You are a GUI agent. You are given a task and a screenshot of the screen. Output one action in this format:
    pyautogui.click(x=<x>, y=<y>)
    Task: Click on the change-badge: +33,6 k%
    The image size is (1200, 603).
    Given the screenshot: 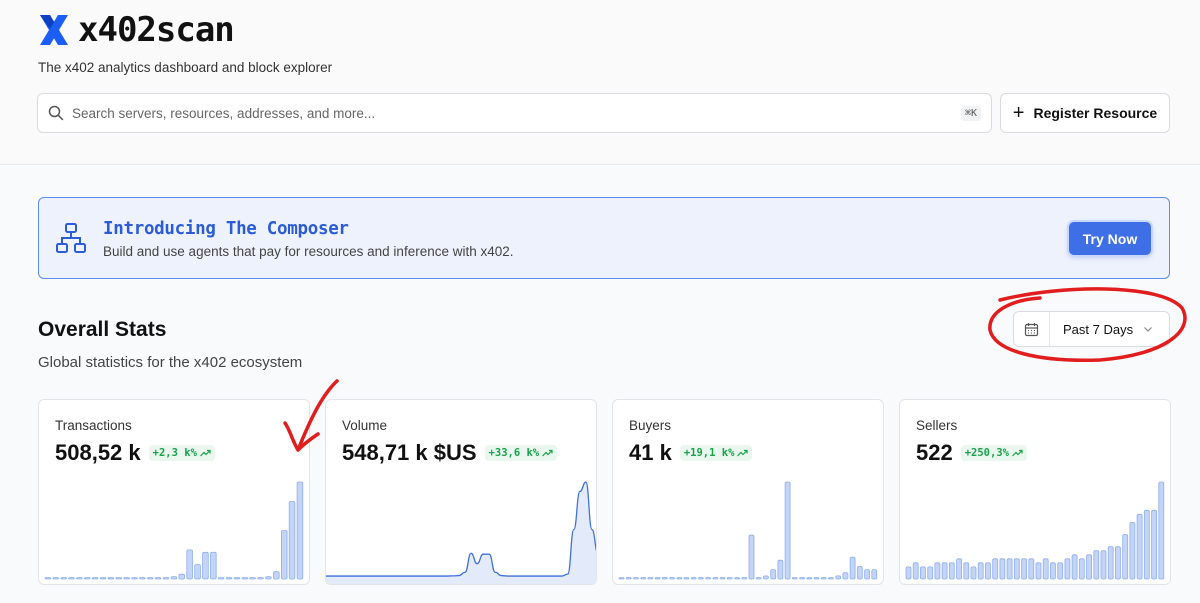 What is the action you would take?
    pyautogui.click(x=521, y=453)
    